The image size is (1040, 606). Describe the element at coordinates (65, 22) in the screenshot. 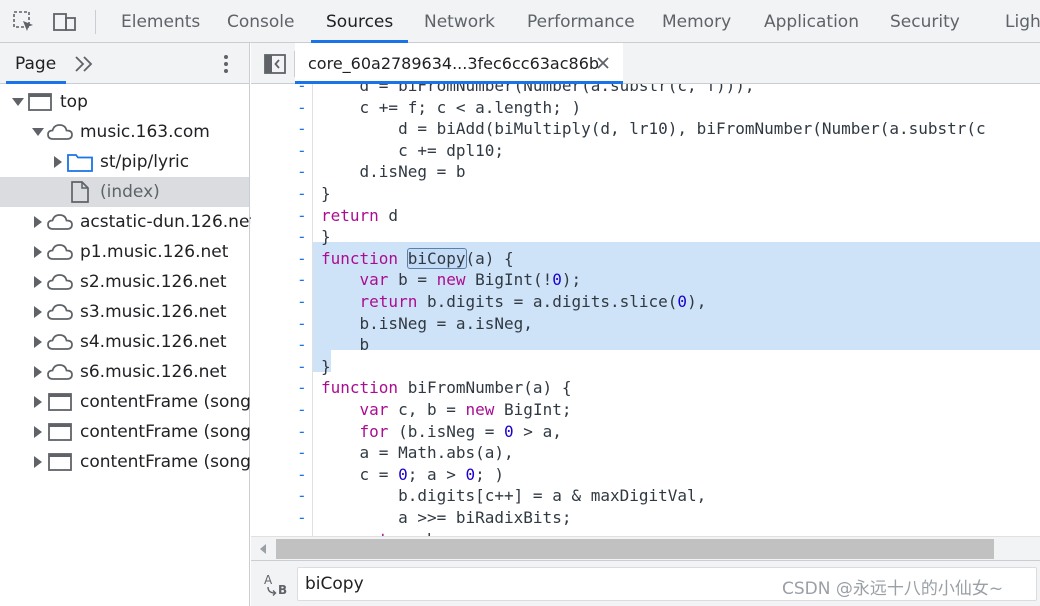

I see `device-toolbar-icon` at that location.